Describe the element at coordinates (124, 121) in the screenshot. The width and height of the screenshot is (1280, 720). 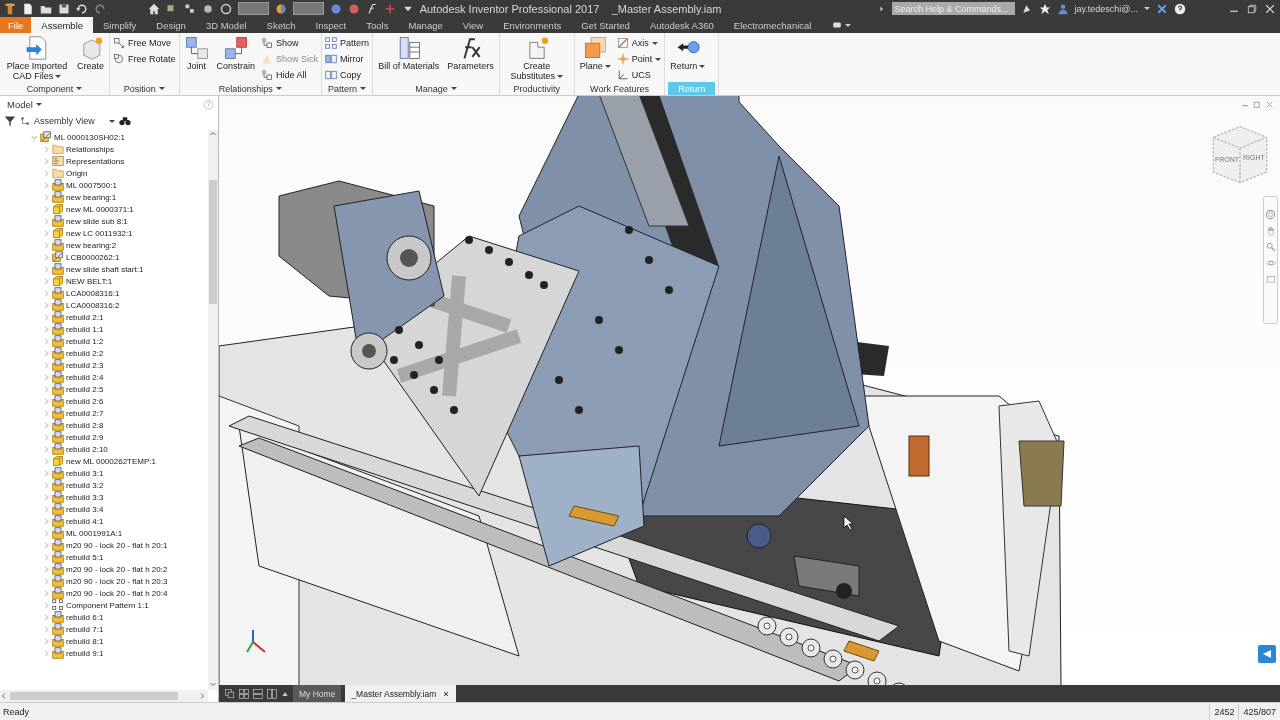
I see `find-icon` at that location.